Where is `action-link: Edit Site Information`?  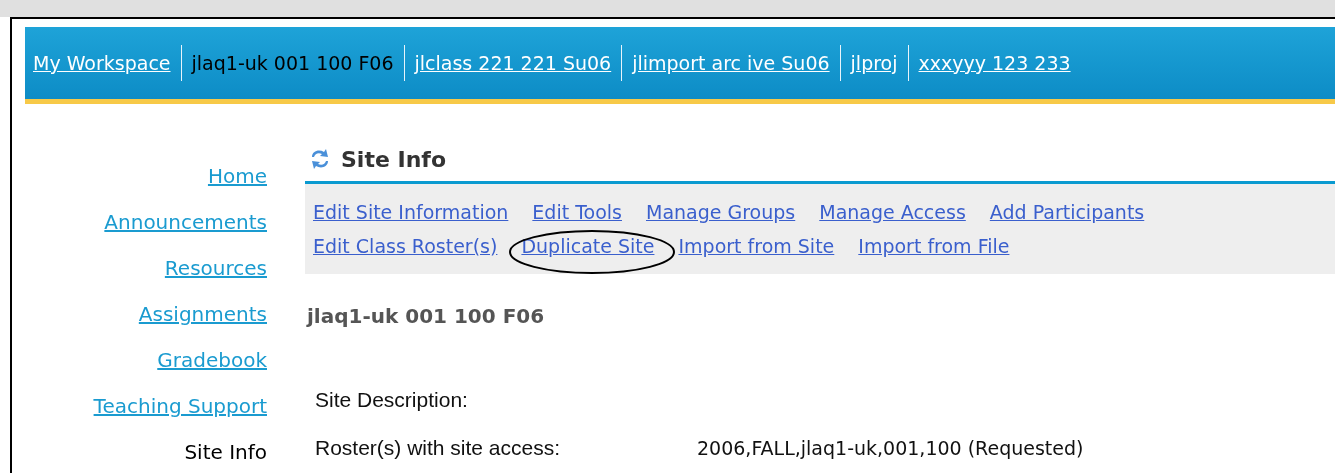
action-link: Edit Site Information is located at coordinates (411, 212).